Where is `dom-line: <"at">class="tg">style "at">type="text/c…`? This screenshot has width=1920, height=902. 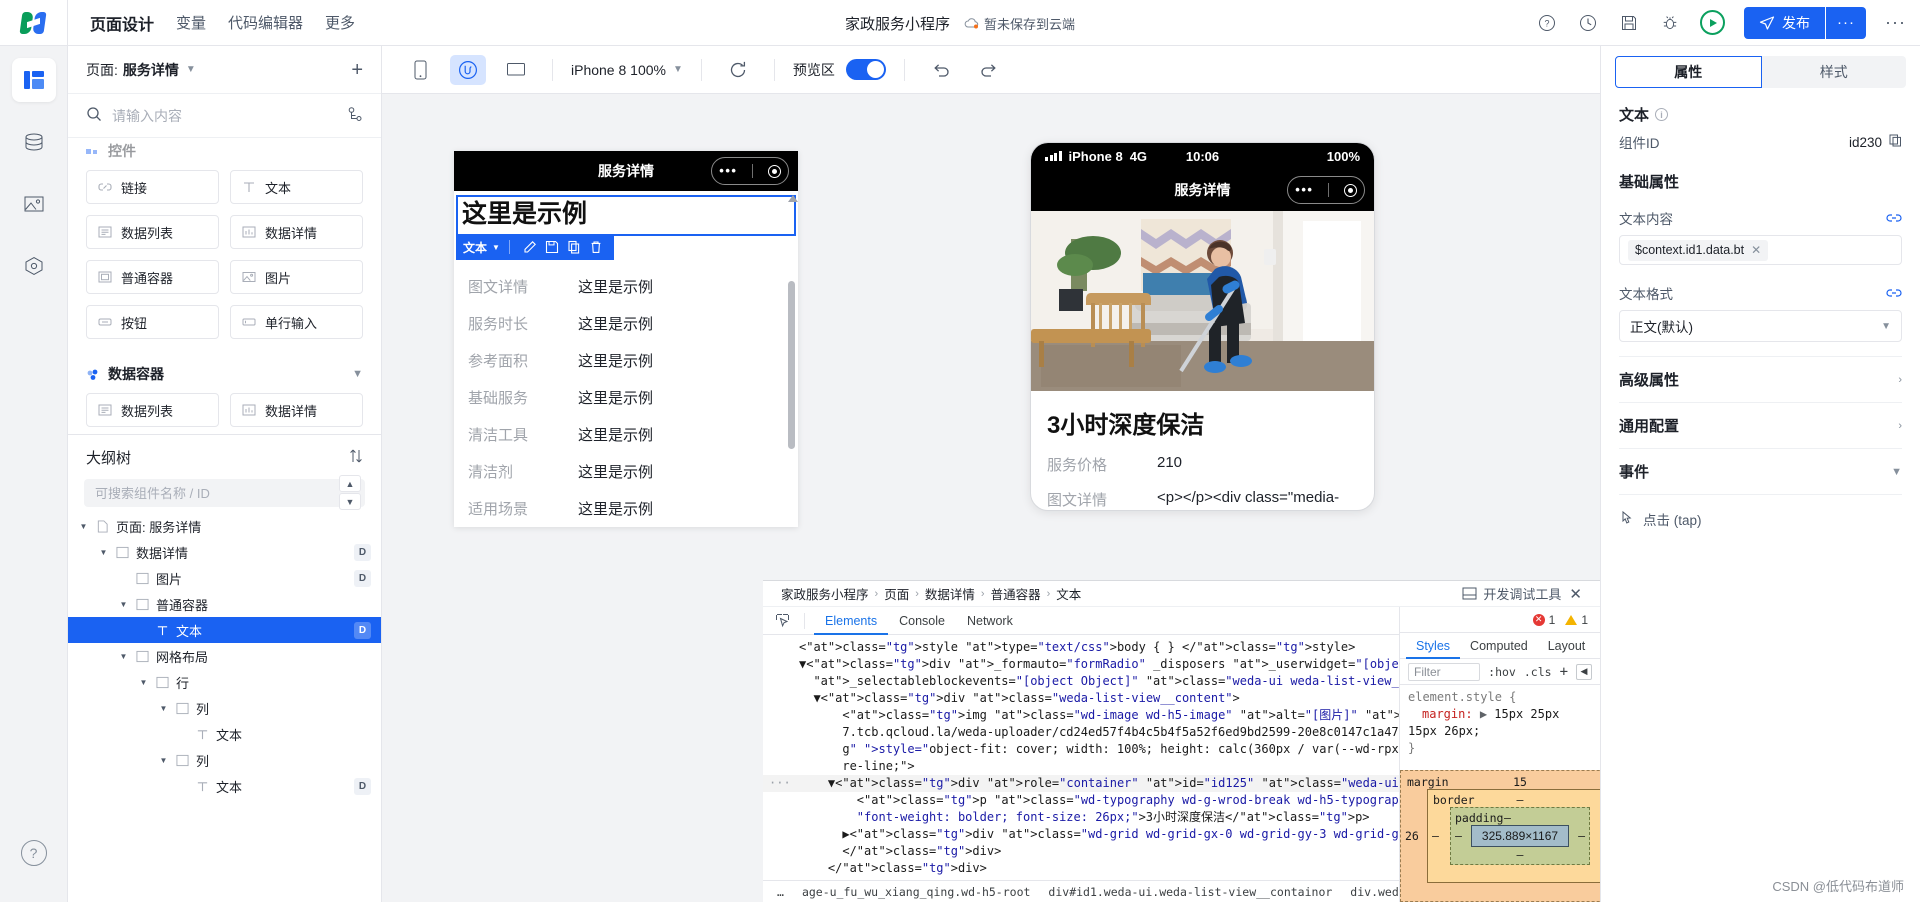
dom-line: <"at">class="tg">style "at">type="text/c… is located at coordinates (1081, 647).